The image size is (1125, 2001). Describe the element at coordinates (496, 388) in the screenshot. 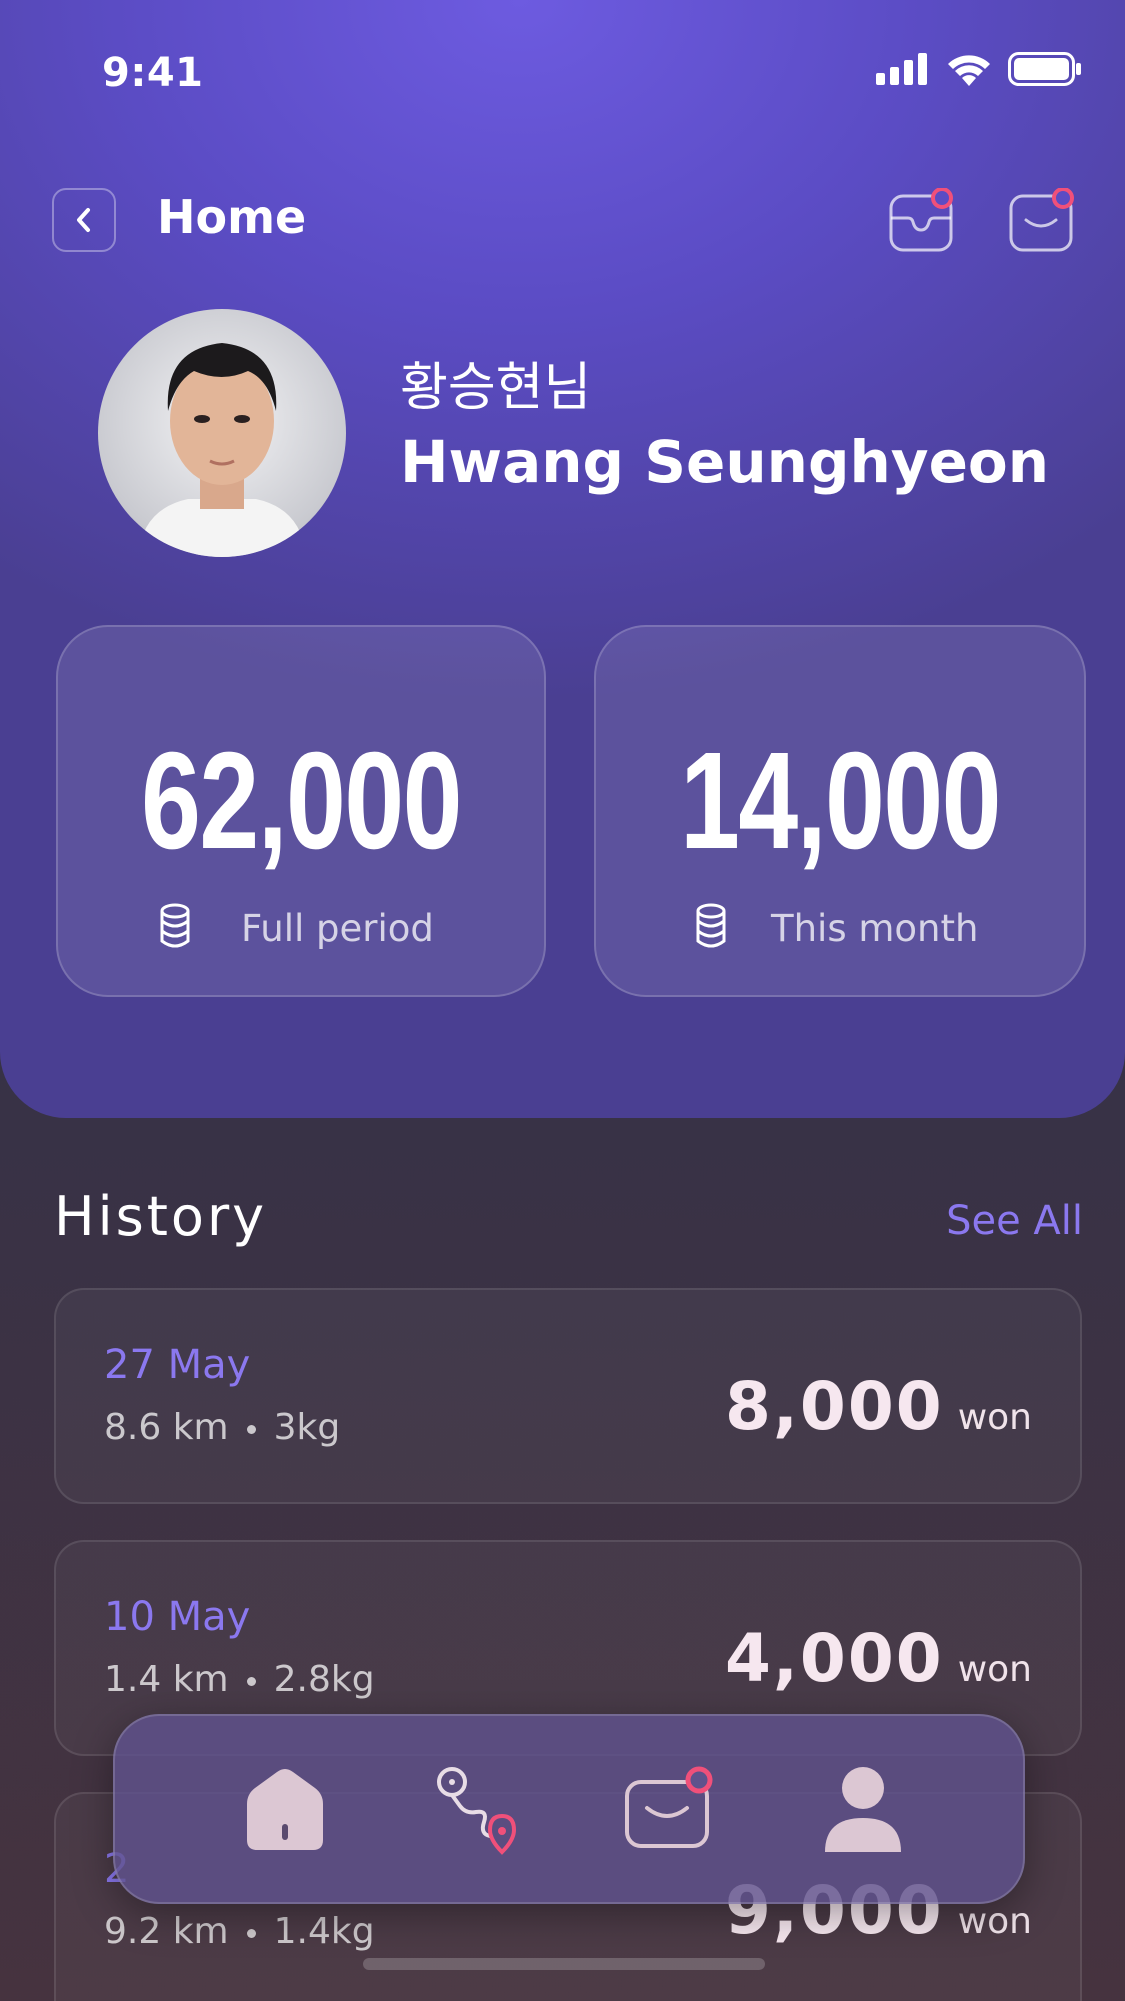

I see `profile-name-korean: 황승현님` at that location.